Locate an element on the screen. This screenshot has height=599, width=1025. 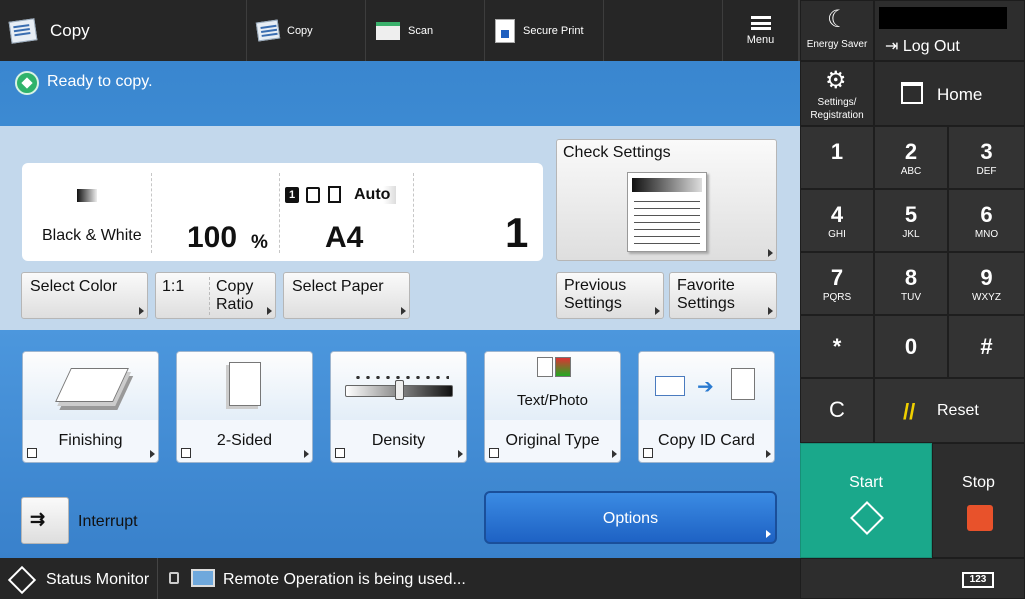
options-button: Options is located at coordinates (630, 517).